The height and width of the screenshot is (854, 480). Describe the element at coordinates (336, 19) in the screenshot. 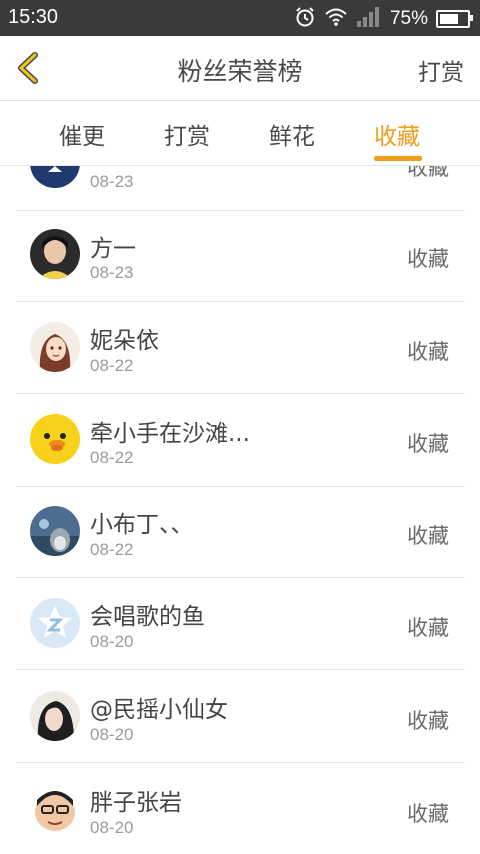

I see `wifi-icon` at that location.